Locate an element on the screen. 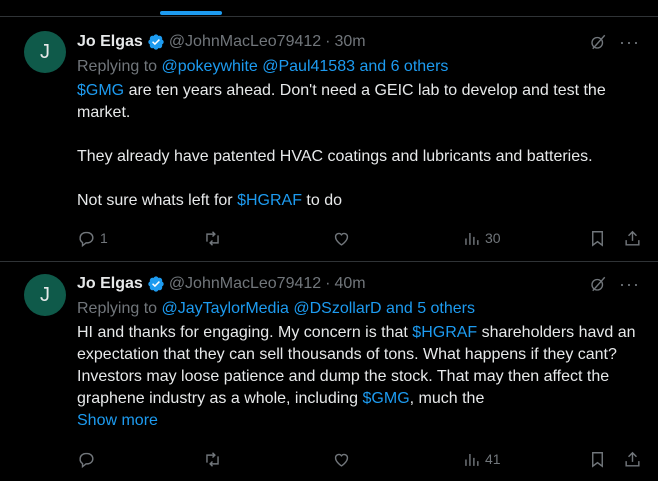 The height and width of the screenshot is (481, 658). show-more-link: Show more is located at coordinates (358, 421).